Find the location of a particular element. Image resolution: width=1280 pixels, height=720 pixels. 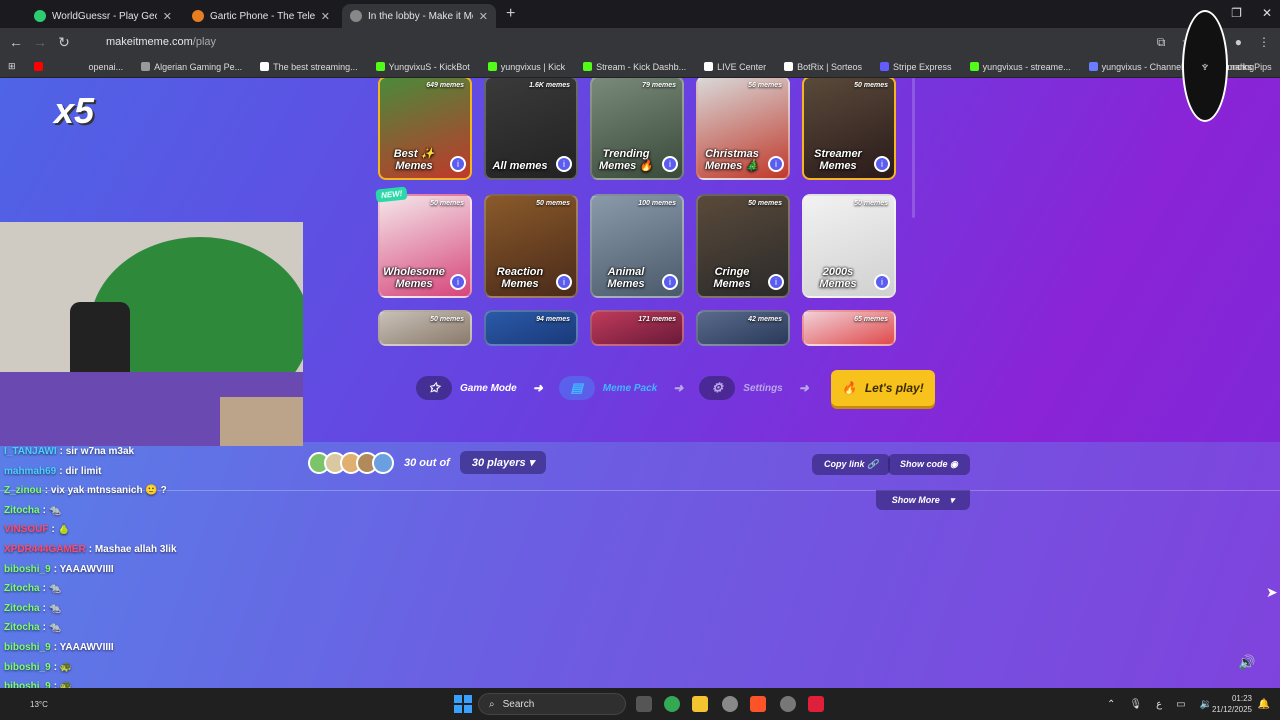

bookmark-kick: yungvixus | Kick is located at coordinates (526, 67).